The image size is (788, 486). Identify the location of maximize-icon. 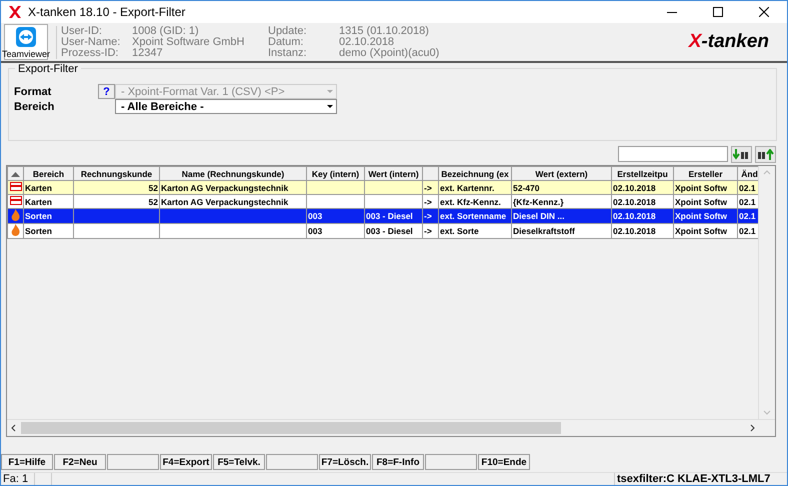
(718, 12).